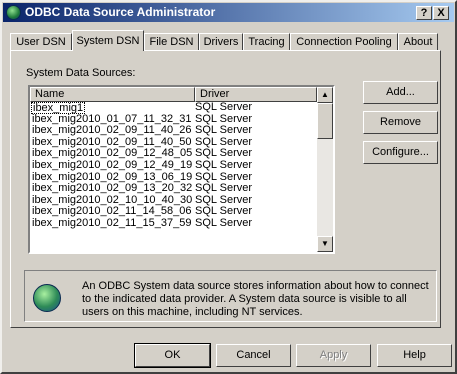  I want to click on list-item: ibex_mig2010_02_09_12_49_19 SQL Server, so click(173, 165).